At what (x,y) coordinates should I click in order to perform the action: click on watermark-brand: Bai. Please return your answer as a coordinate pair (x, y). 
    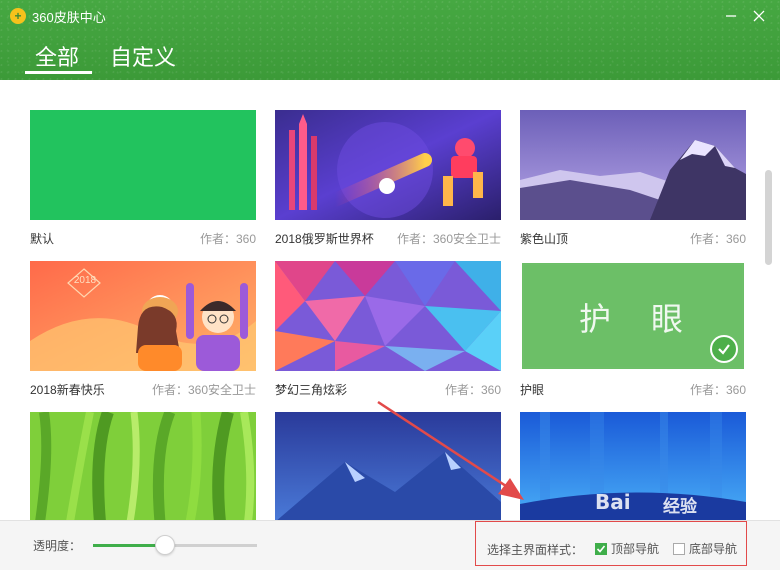
    Looking at the image, I should click on (613, 502).